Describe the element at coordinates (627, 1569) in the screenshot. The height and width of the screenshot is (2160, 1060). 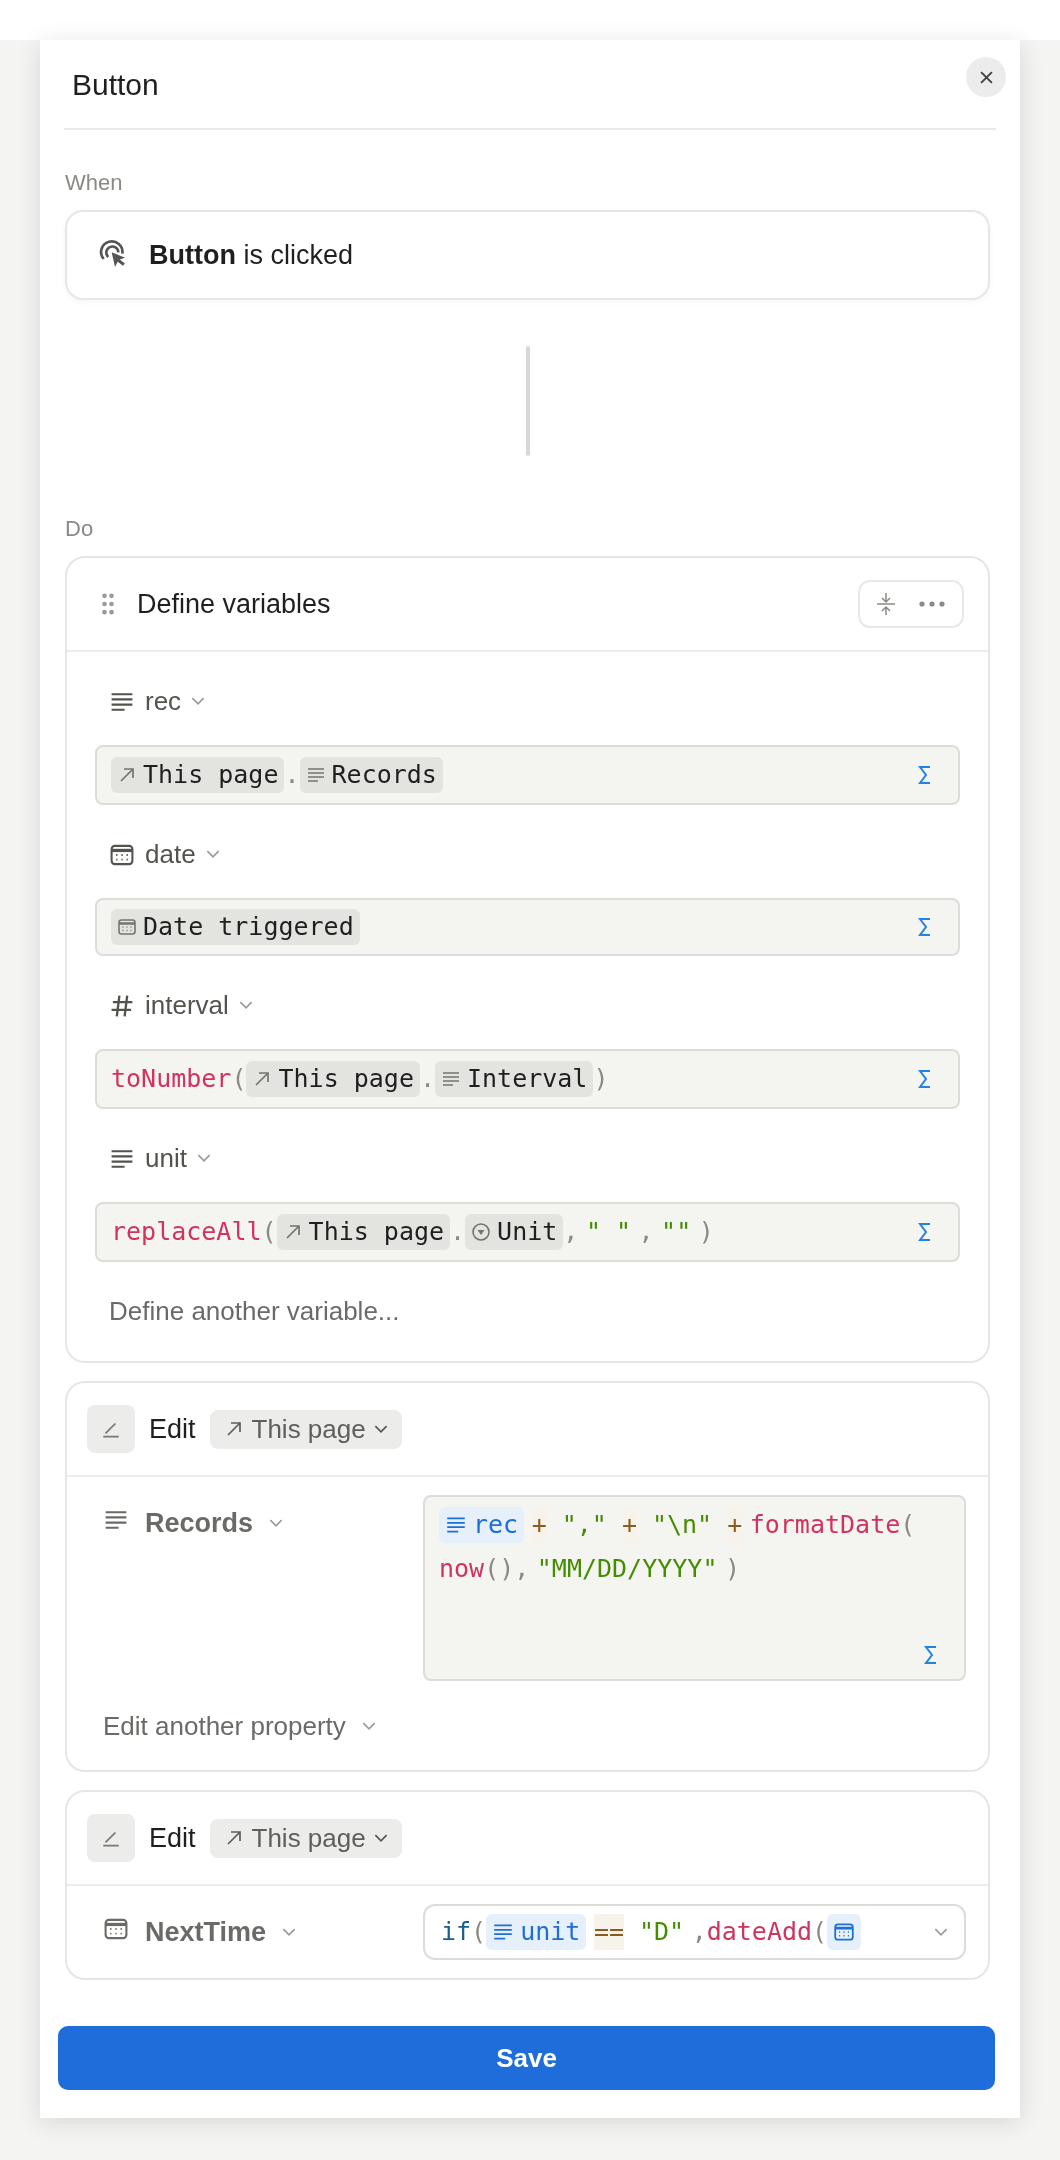
I see `string-literal: "MM/DD/YYYY"` at that location.